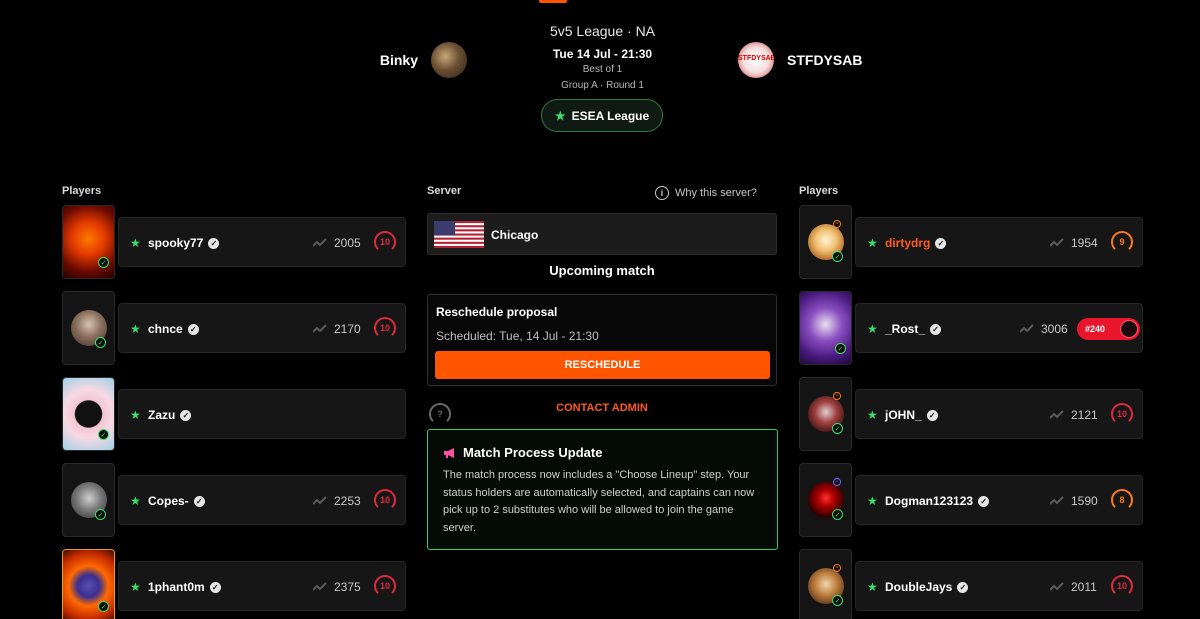 Image resolution: width=1200 pixels, height=619 pixels. What do you see at coordinates (999, 586) in the screenshot?
I see `player-card: ★ DoubleJays ✓ 2011 10` at bounding box center [999, 586].